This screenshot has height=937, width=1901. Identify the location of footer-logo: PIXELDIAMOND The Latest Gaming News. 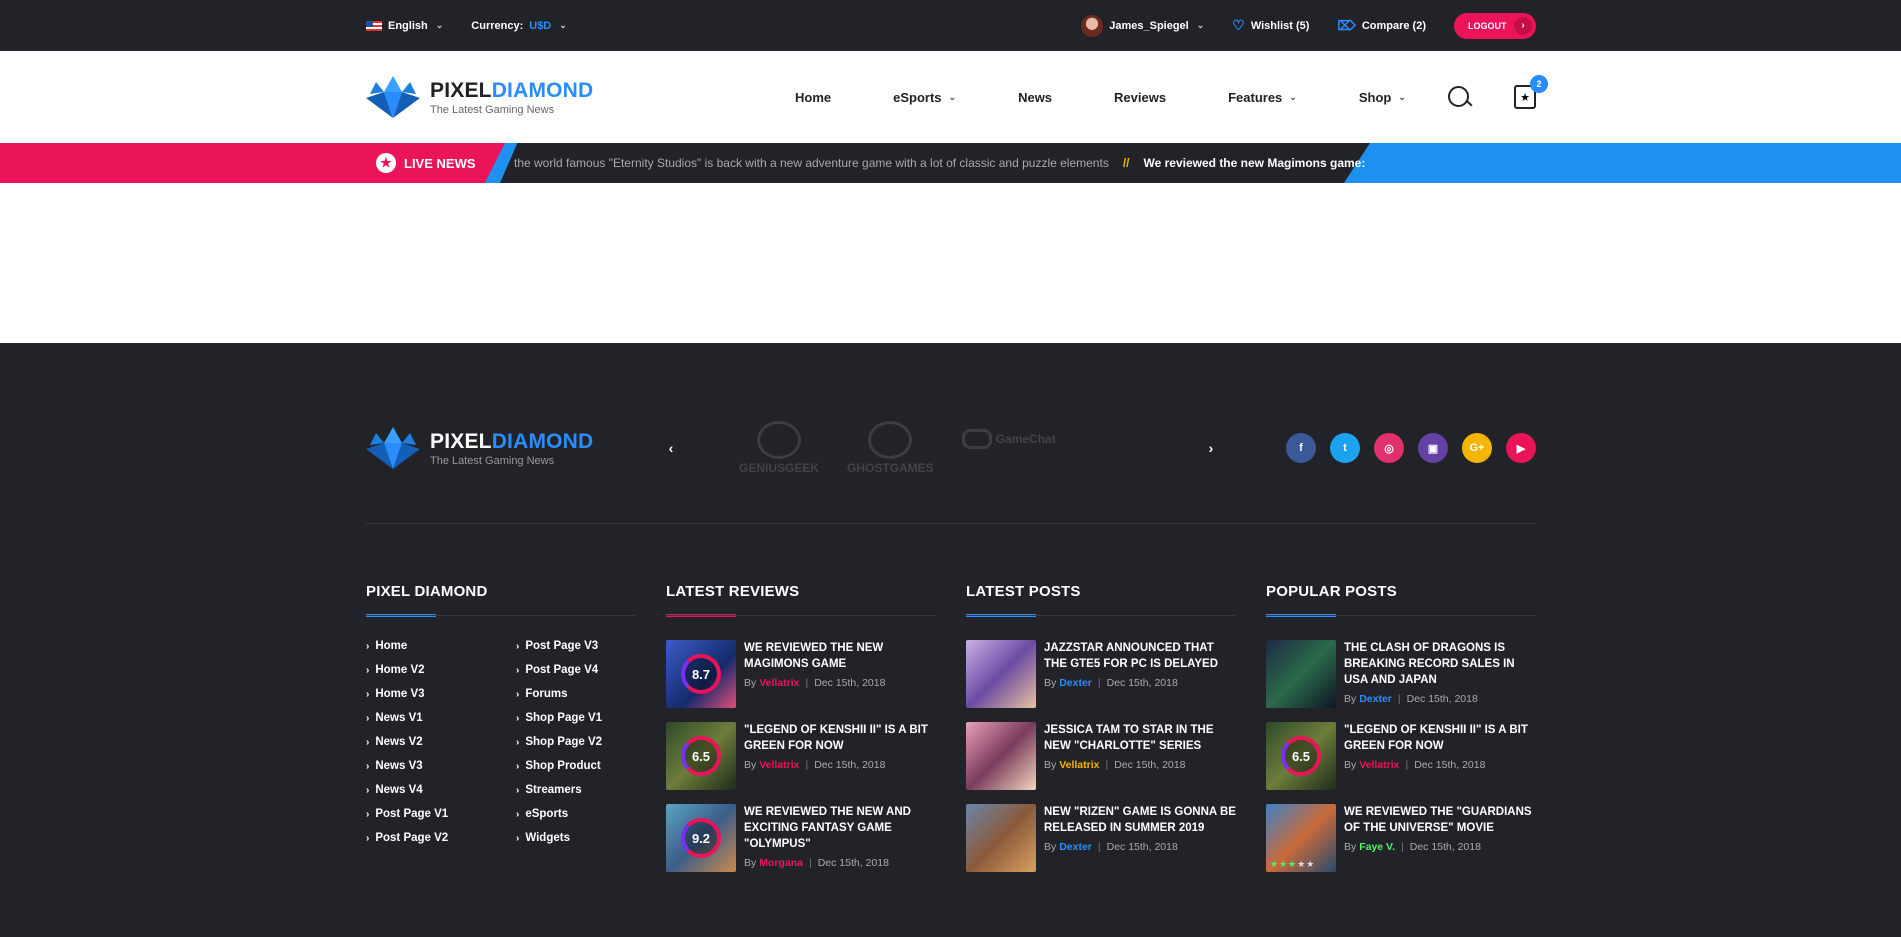
(536, 448).